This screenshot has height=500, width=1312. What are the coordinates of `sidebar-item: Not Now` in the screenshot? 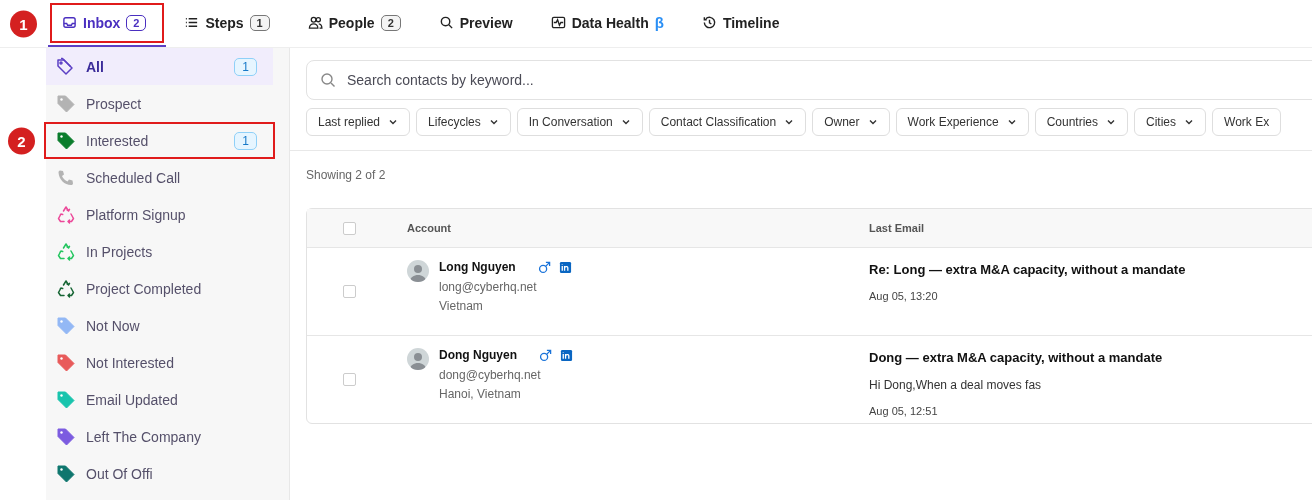 It's located at (159, 325).